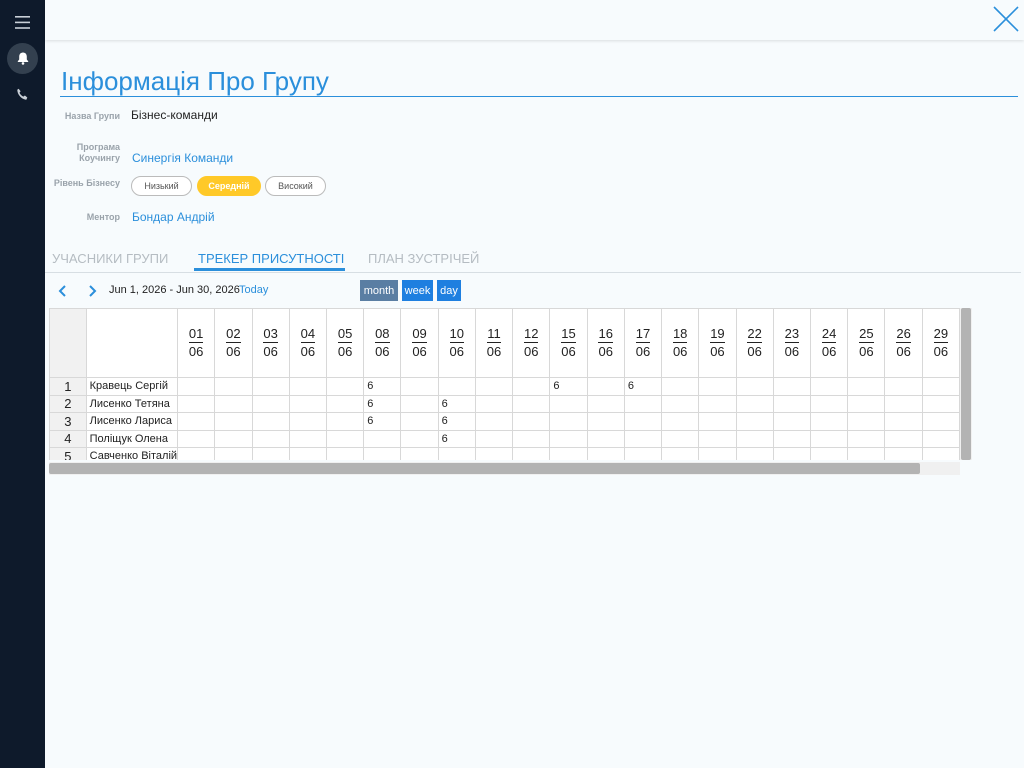 This screenshot has height=768, width=1024. What do you see at coordinates (22, 58) in the screenshot?
I see `bell-icon` at bounding box center [22, 58].